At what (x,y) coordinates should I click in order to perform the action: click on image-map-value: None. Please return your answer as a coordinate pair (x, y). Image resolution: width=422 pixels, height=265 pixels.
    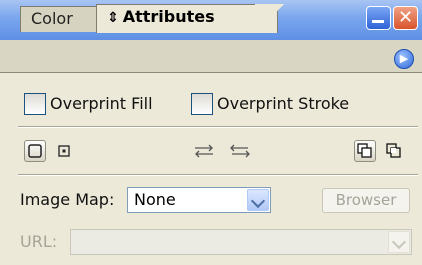
    Looking at the image, I should click on (155, 199).